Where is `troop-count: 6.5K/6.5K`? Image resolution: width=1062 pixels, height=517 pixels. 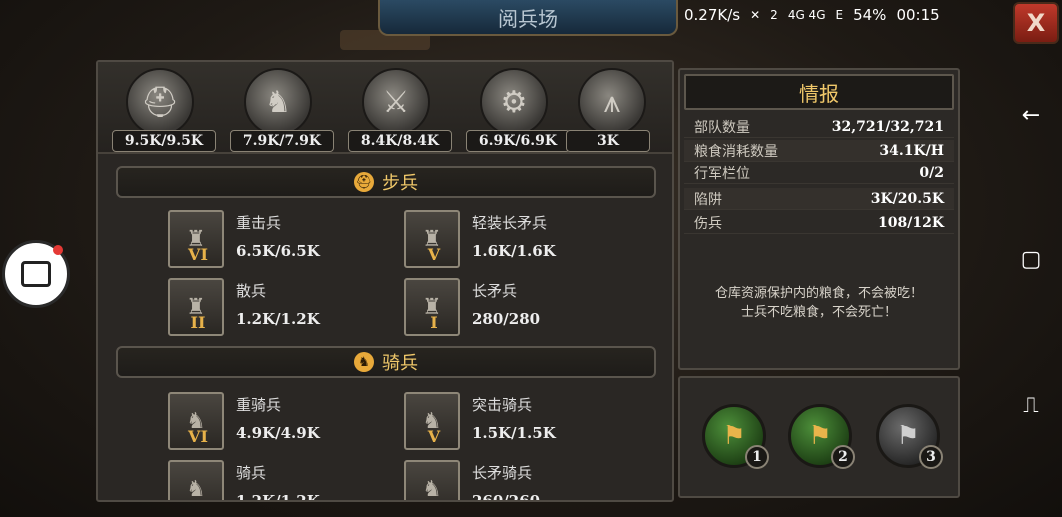
troop-count: 6.5K/6.5K is located at coordinates (278, 251).